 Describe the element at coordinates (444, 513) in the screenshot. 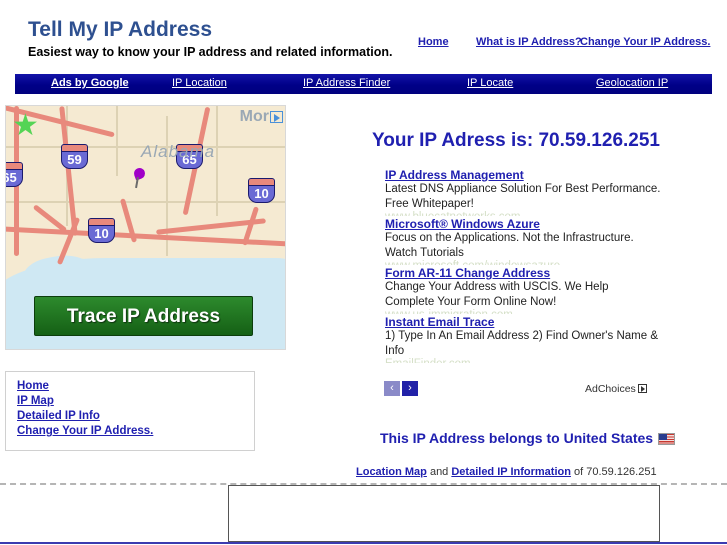

I see `footer-ad-placeholder-box` at that location.